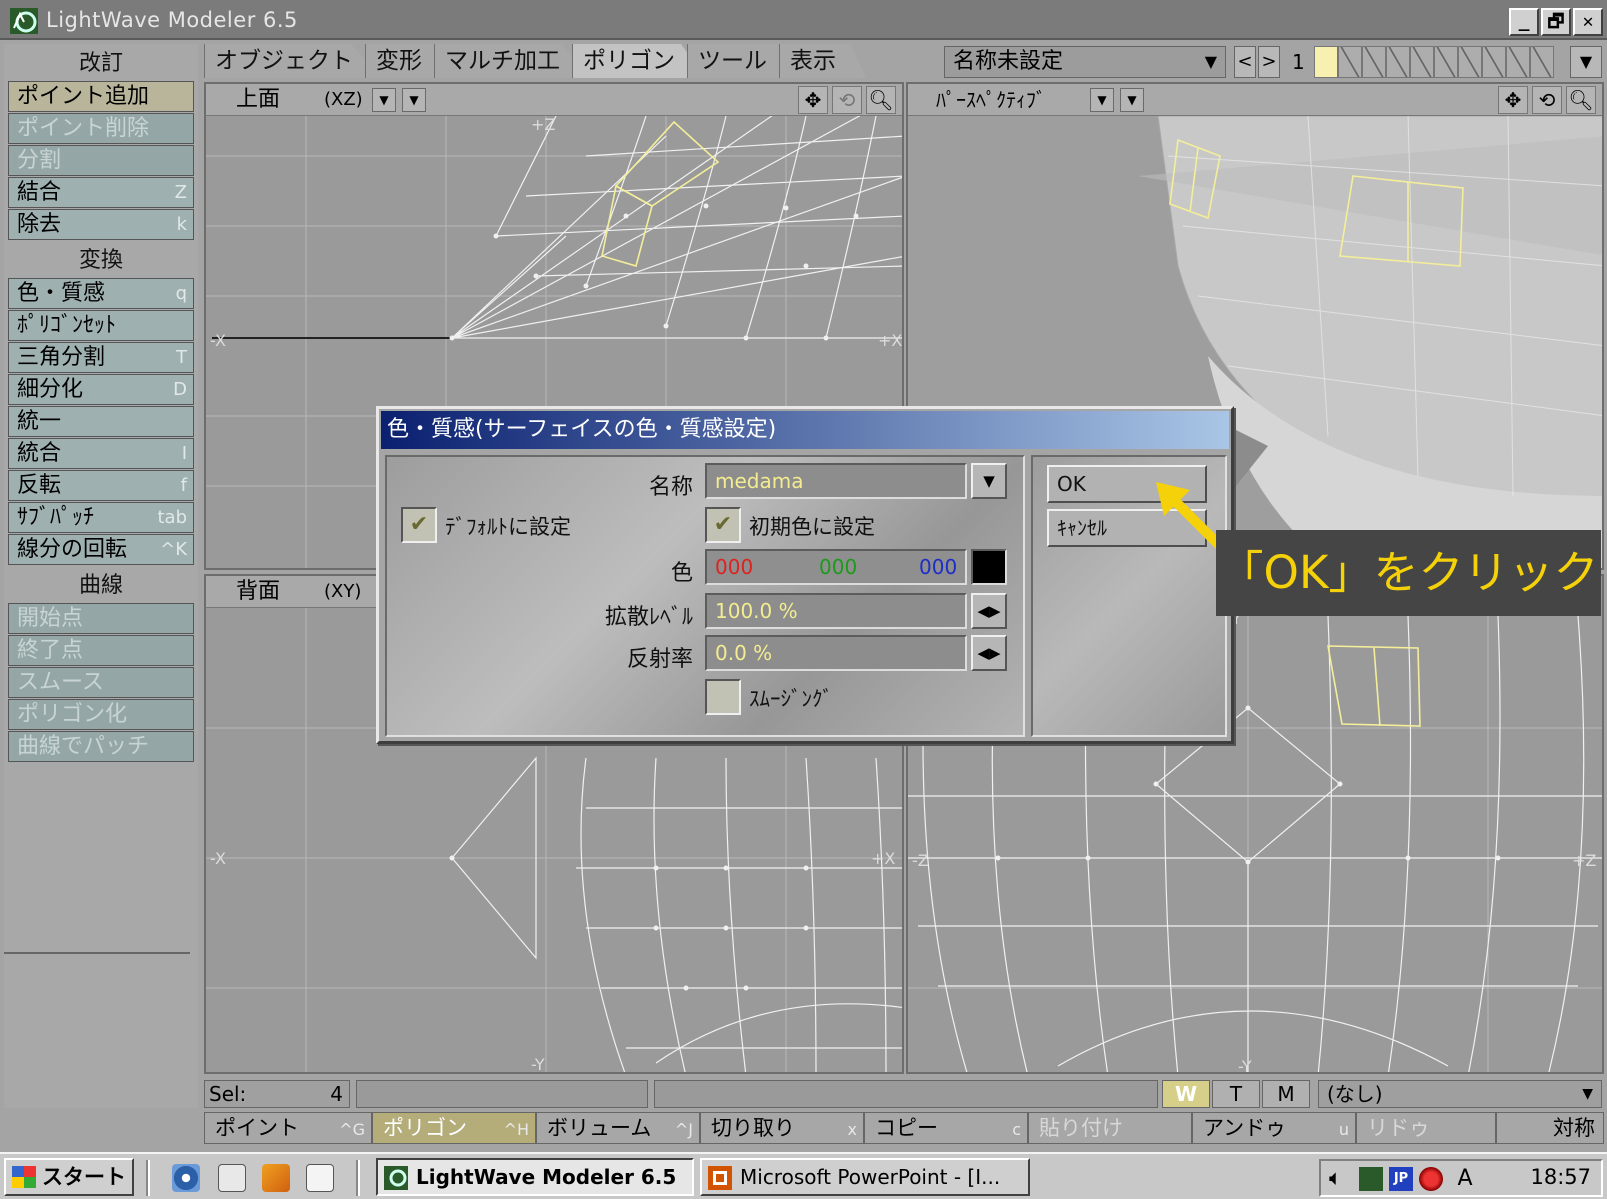 This screenshot has width=1607, height=1199. What do you see at coordinates (723, 697) in the screenshot?
I see `smoothing-checkbox` at bounding box center [723, 697].